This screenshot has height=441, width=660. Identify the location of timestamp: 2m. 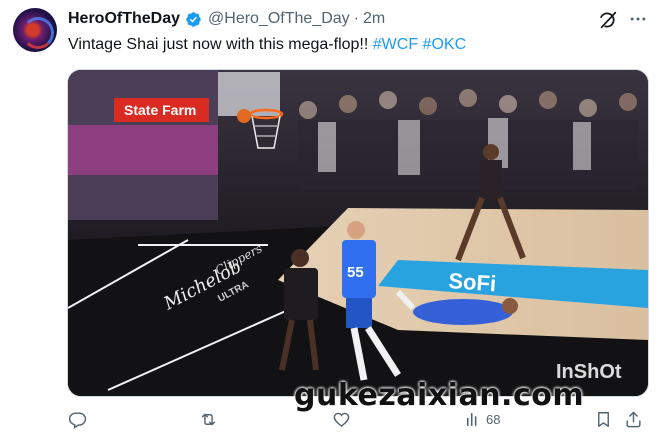
(374, 19).